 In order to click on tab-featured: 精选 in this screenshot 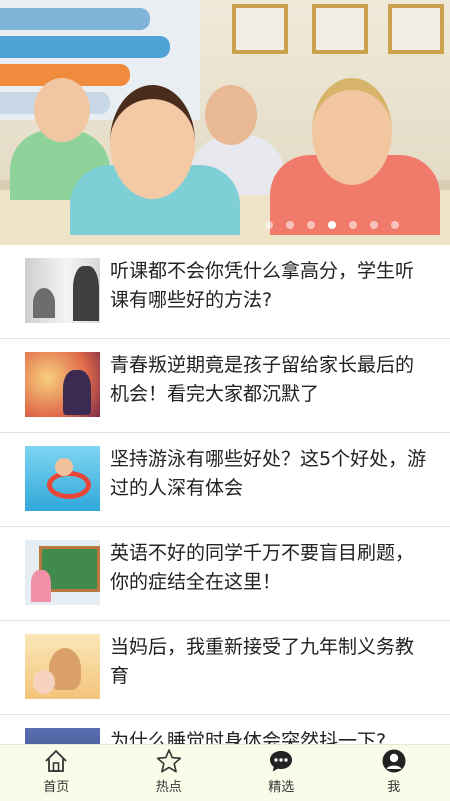, I will do `click(281, 773)`.